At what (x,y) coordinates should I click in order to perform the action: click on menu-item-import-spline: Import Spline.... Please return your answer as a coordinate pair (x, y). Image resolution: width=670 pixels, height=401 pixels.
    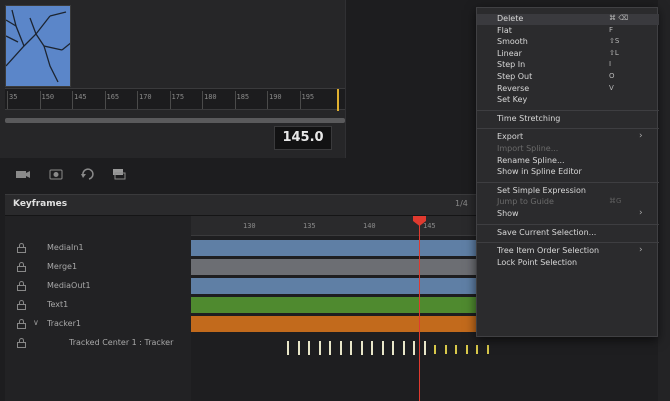
    Looking at the image, I should click on (568, 149).